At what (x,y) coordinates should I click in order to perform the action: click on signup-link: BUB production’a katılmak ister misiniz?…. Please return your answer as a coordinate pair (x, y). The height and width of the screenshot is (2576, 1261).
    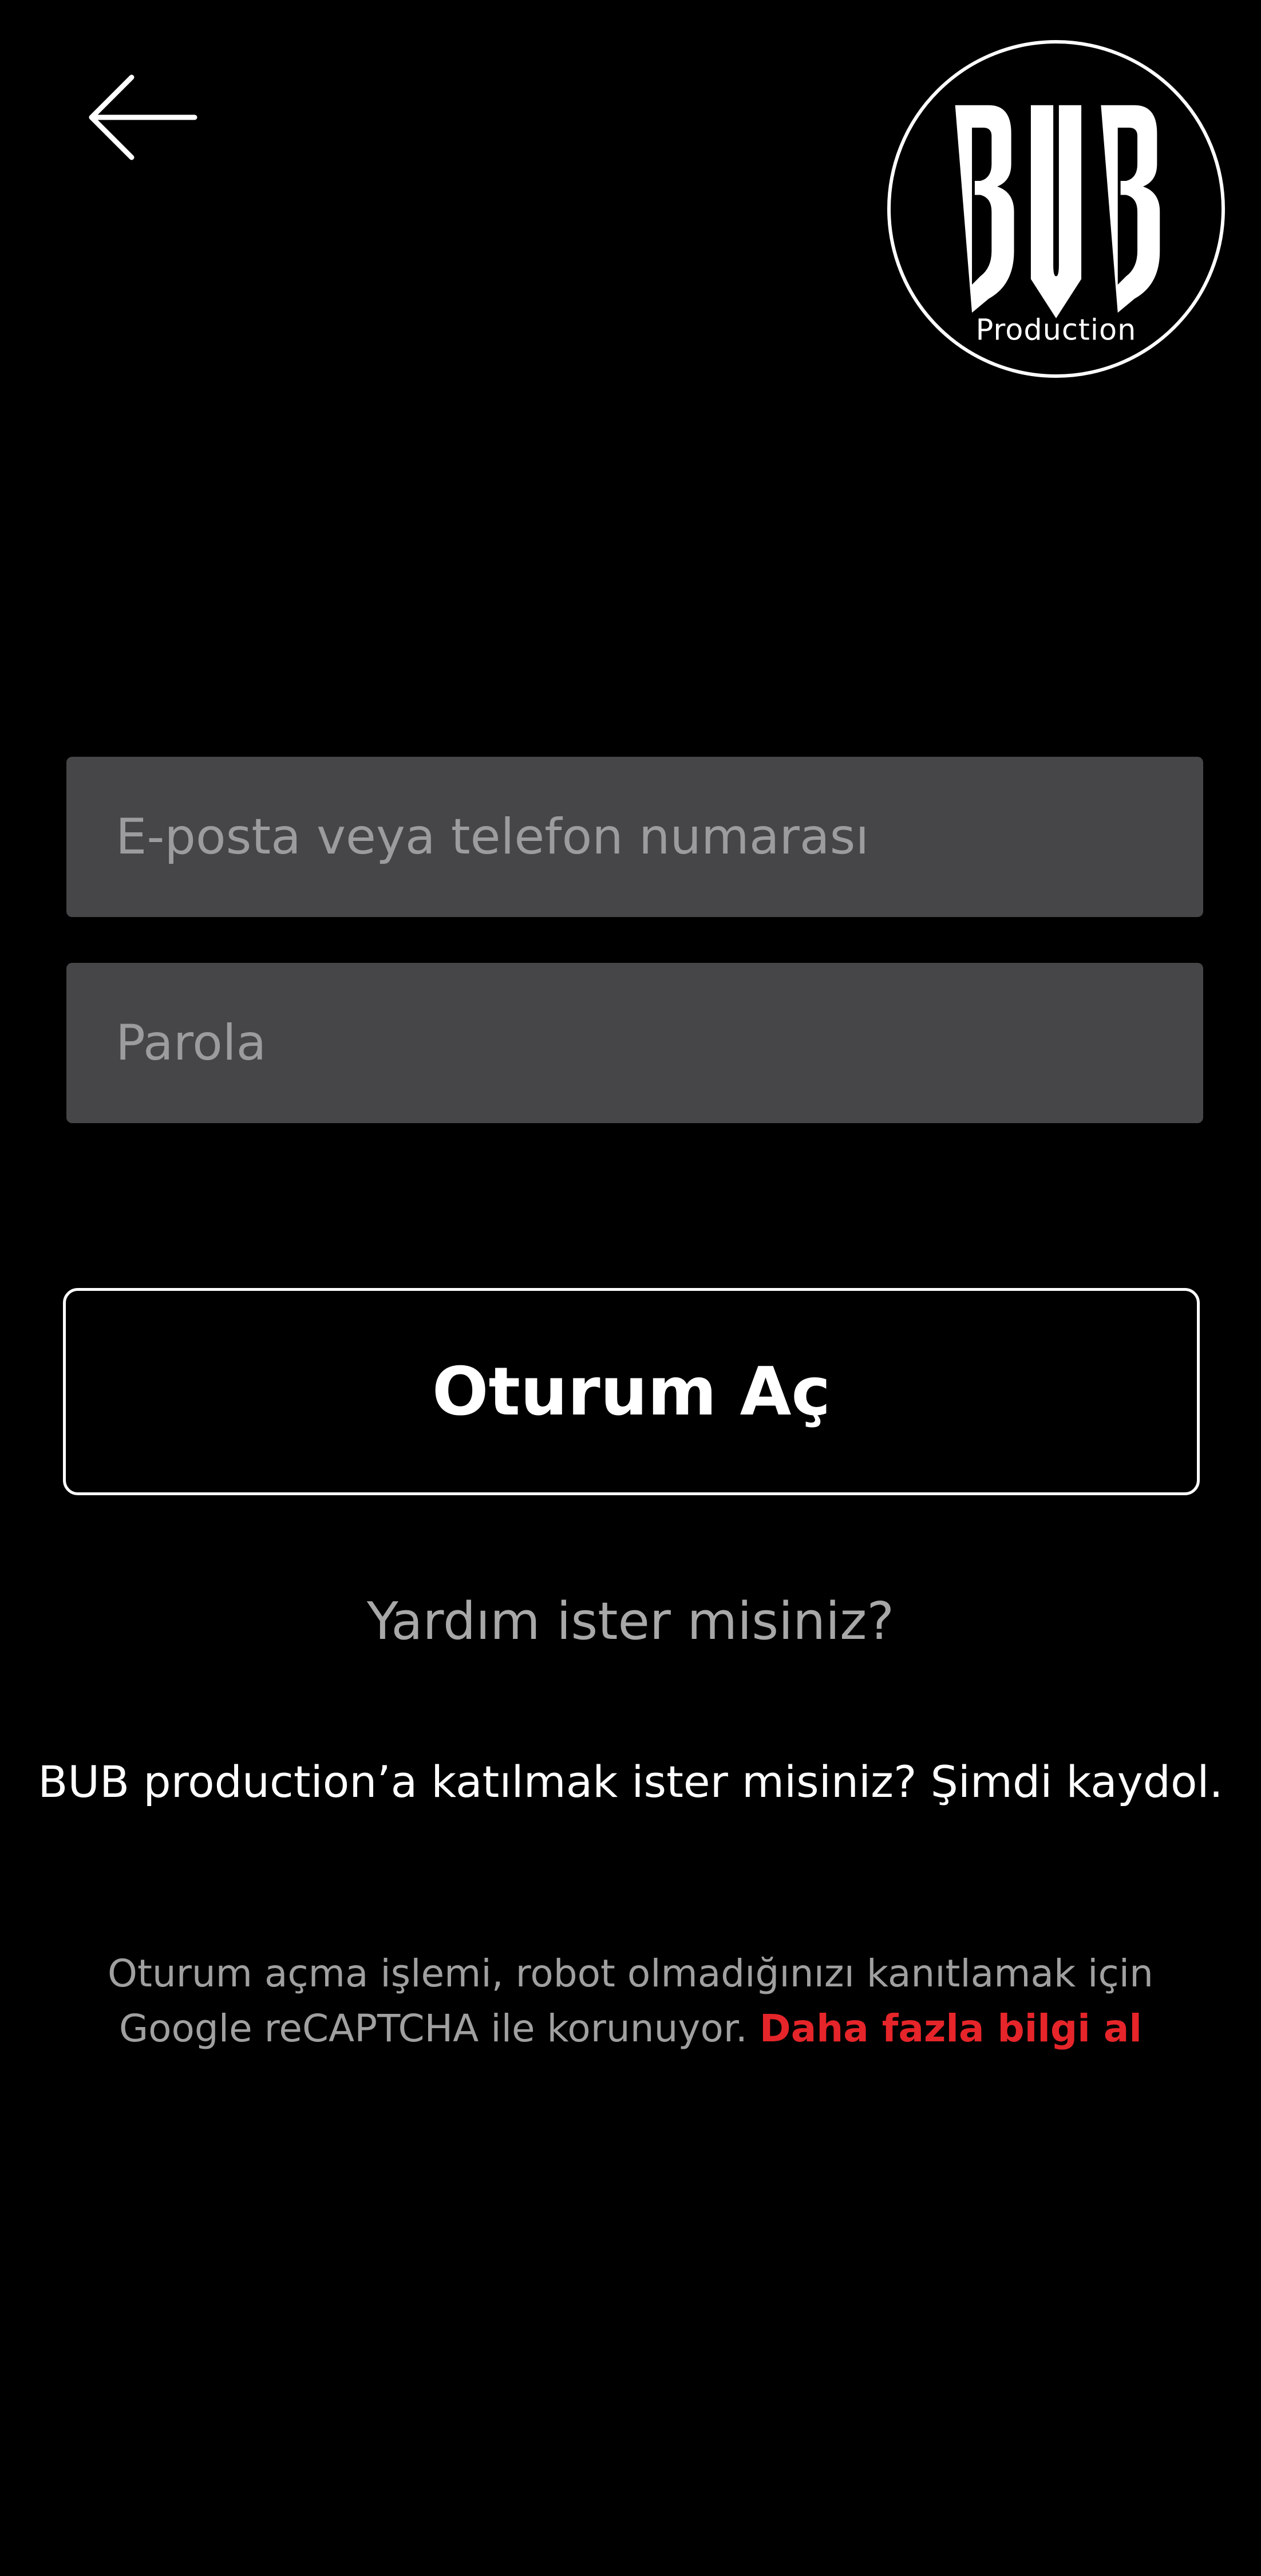
    Looking at the image, I should click on (630, 1781).